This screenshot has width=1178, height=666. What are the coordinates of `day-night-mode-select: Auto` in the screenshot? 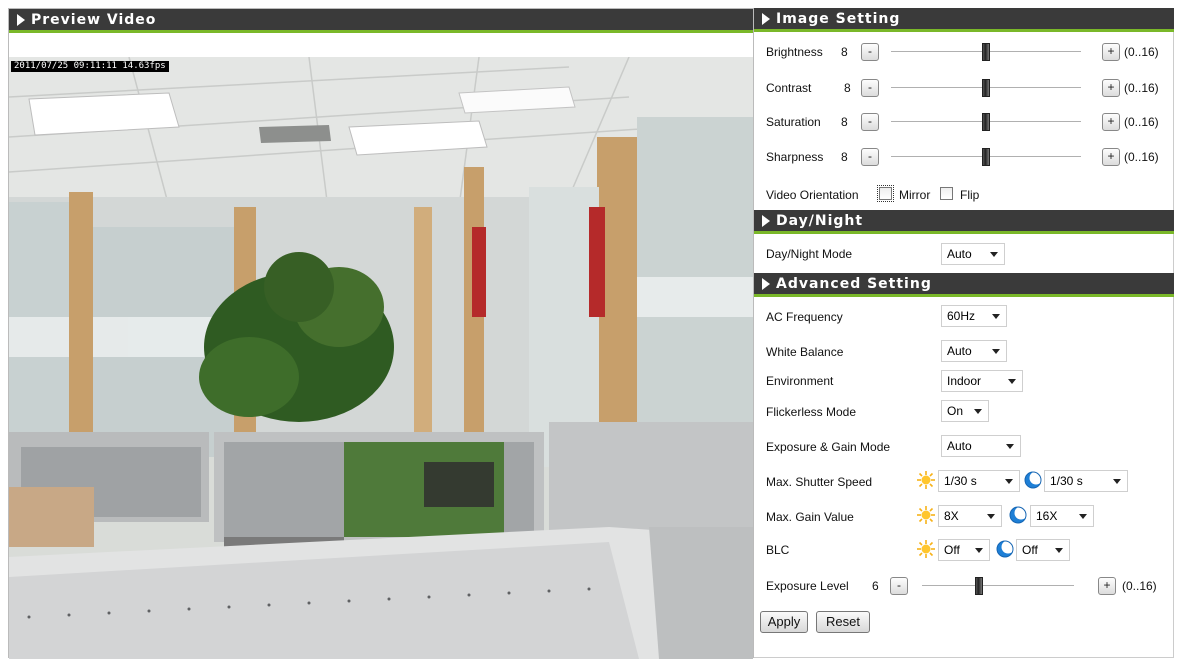 It's located at (973, 254).